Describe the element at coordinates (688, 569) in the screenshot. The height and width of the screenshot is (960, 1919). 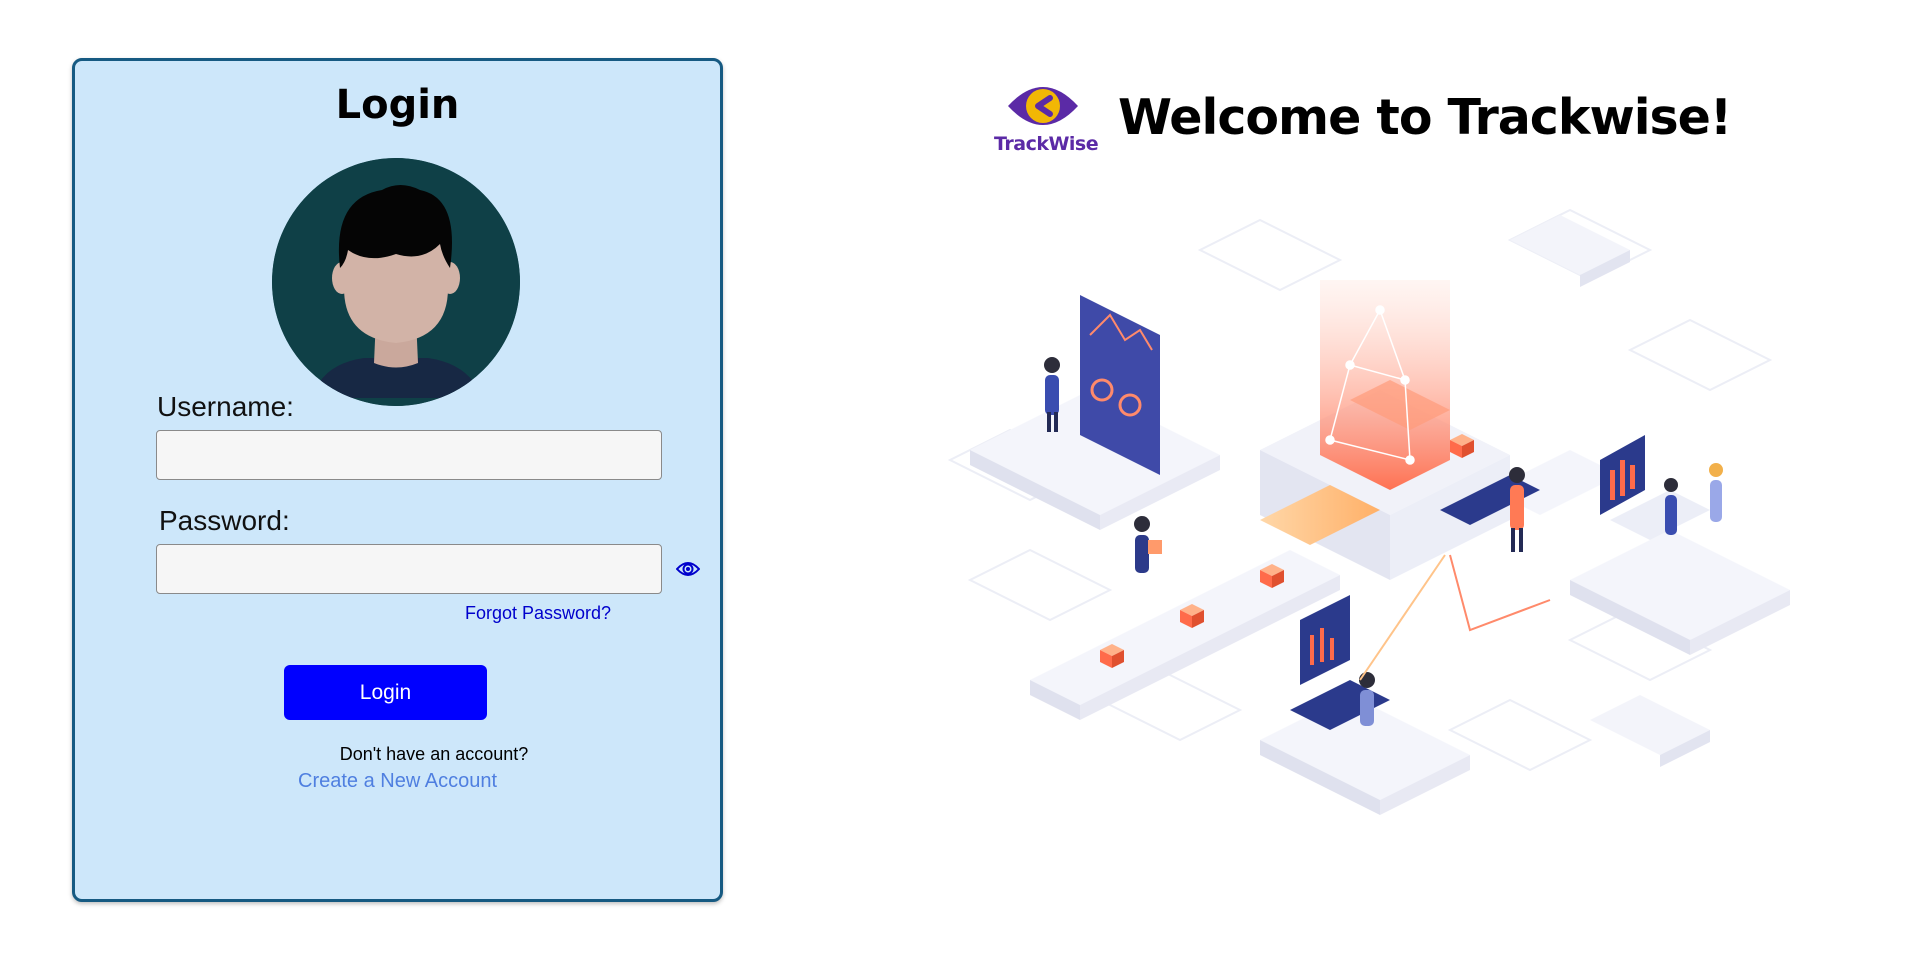
I see `show-password-eye-icon` at that location.